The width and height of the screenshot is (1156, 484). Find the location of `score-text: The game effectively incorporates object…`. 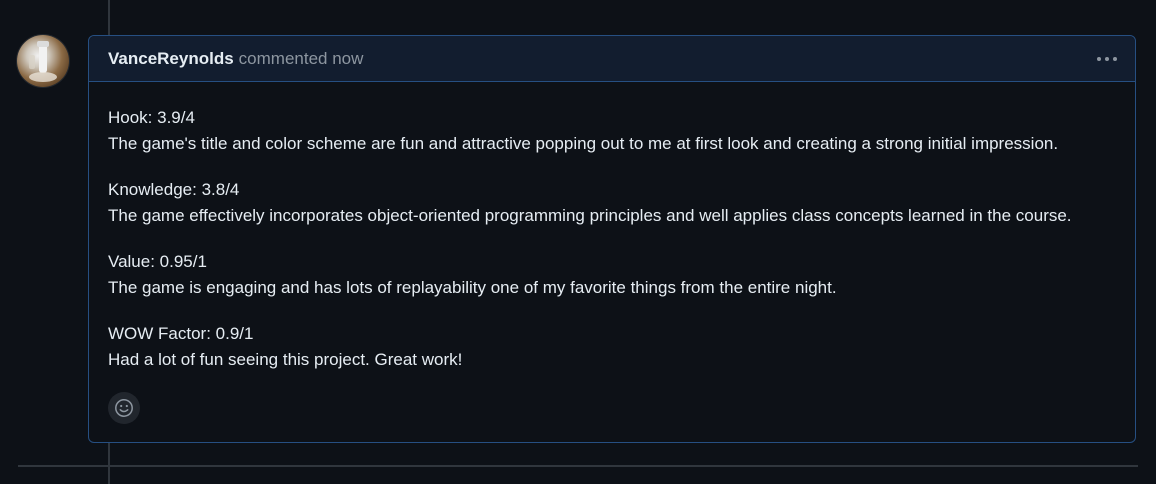

score-text: The game effectively incorporates object… is located at coordinates (590, 215).